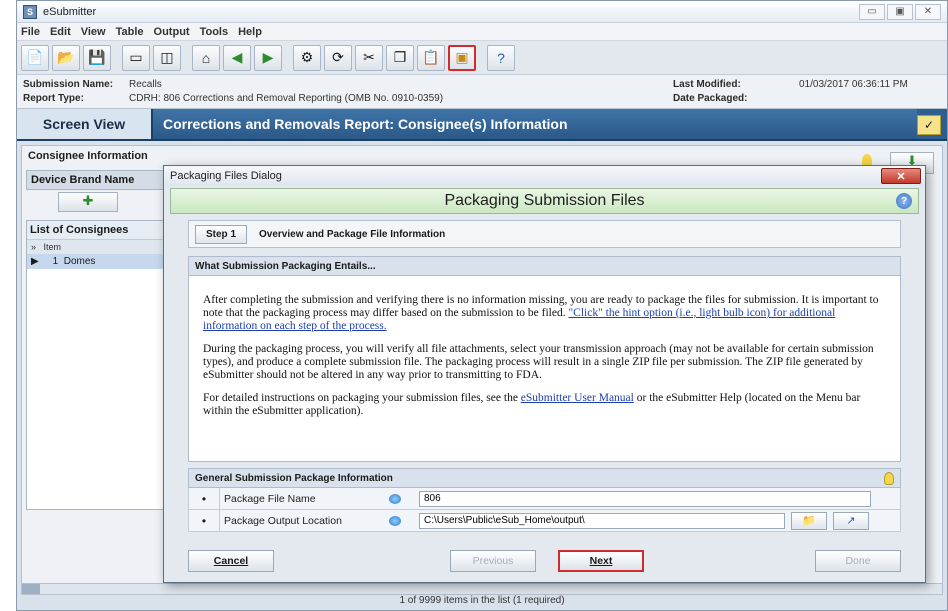 This screenshot has height=611, width=948. I want to click on submission-name-label: Submission Name:, so click(68, 84).